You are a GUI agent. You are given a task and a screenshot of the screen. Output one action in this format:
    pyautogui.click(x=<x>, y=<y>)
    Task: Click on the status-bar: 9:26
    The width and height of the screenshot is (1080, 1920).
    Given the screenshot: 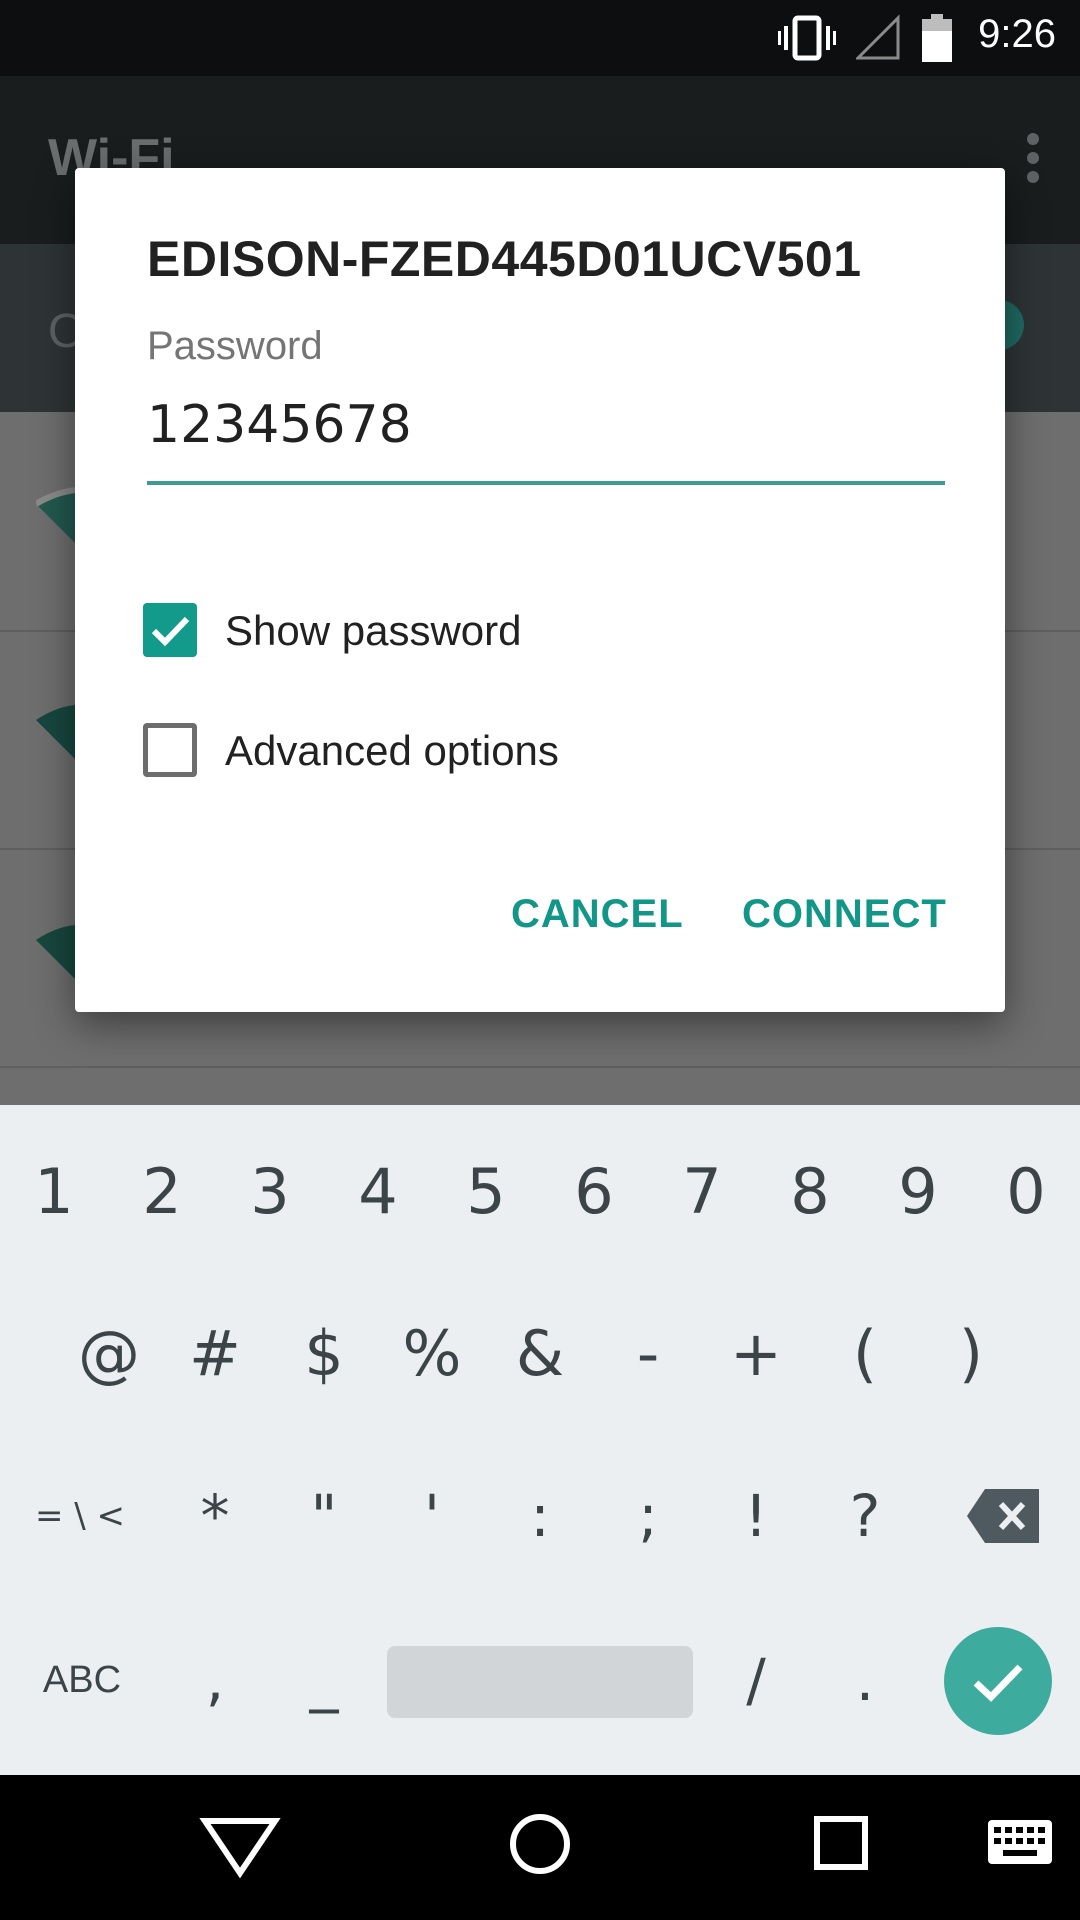 What is the action you would take?
    pyautogui.click(x=540, y=38)
    